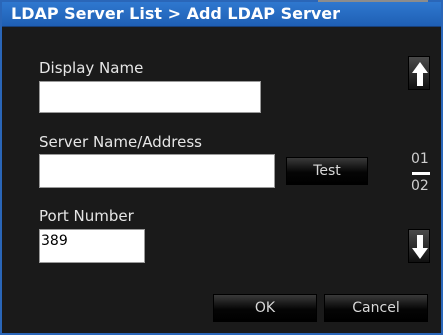 The width and height of the screenshot is (443, 335). I want to click on scroll-up-button, so click(419, 73).